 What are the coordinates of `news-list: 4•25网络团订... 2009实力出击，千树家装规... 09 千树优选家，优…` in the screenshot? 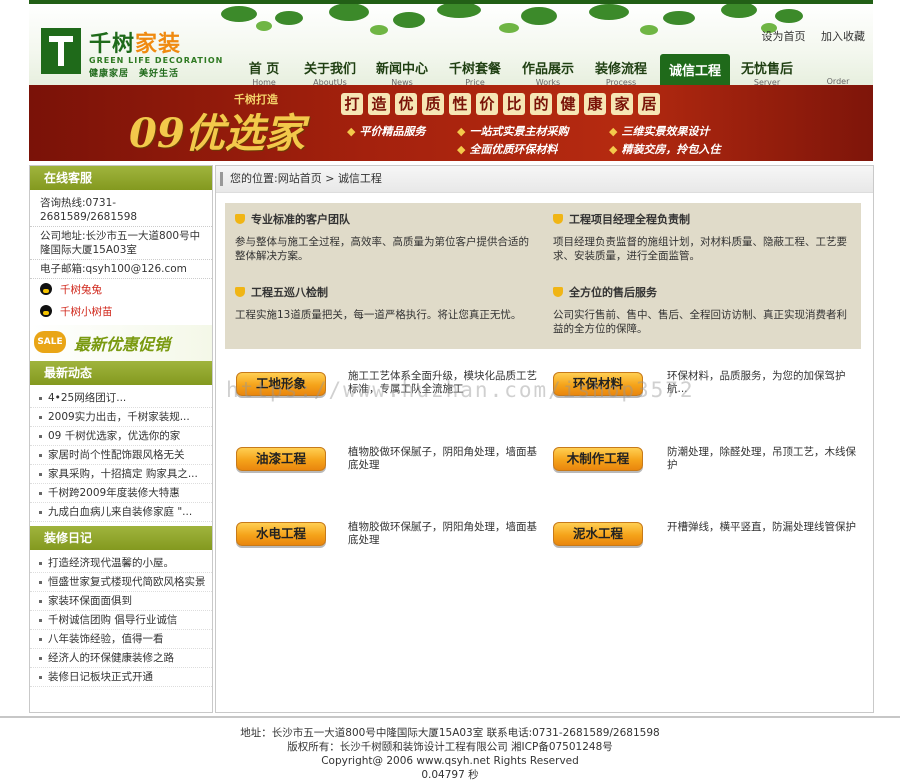 It's located at (121, 455).